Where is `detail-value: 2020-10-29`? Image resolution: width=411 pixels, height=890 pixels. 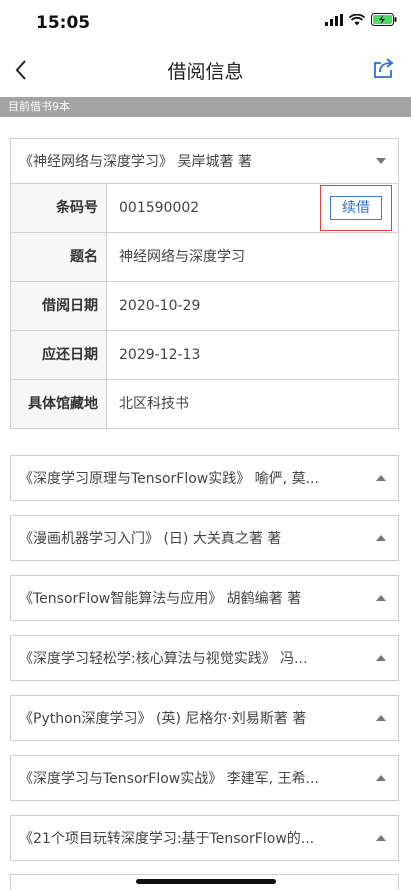
detail-value: 2020-10-29 is located at coordinates (160, 306).